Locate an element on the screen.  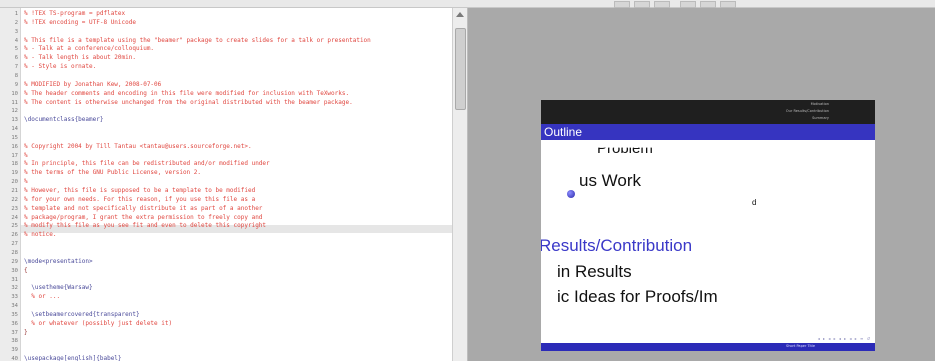
line-number: 15 is located at coordinates (14, 137).